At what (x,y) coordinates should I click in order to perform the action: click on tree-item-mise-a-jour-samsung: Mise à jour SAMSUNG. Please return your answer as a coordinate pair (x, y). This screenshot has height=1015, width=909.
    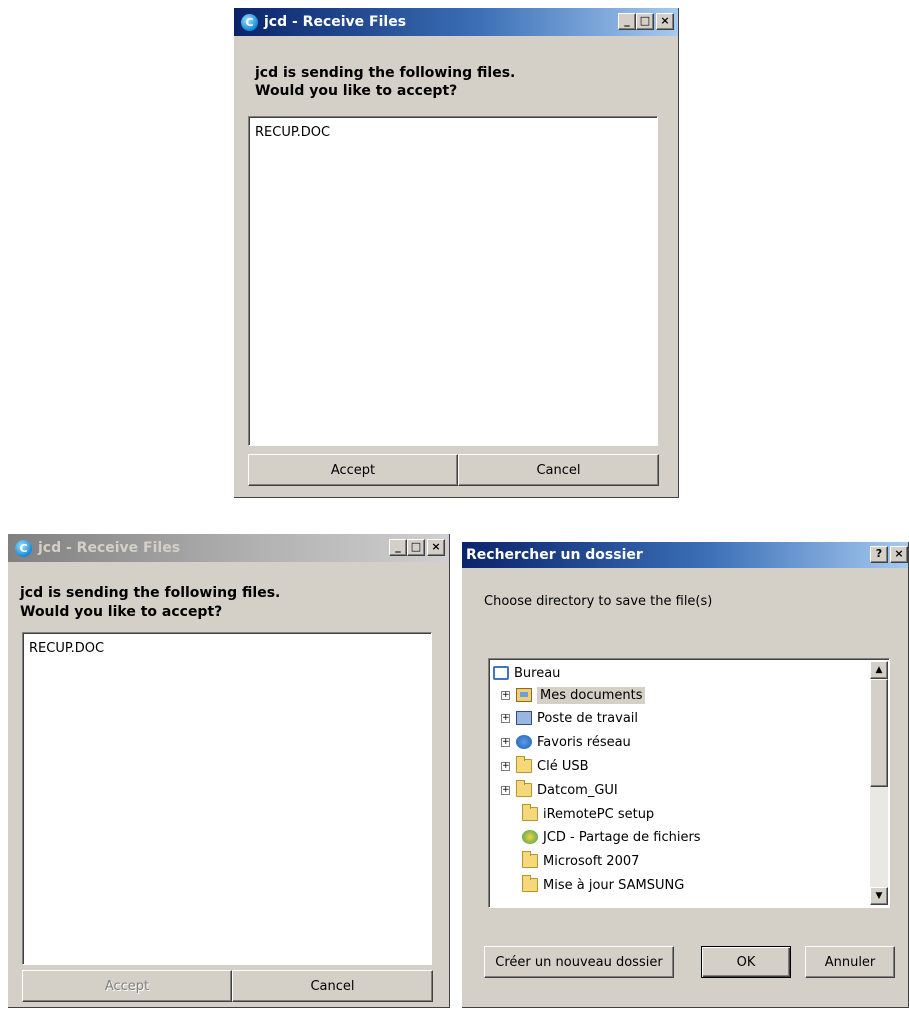
    Looking at the image, I should click on (603, 885).